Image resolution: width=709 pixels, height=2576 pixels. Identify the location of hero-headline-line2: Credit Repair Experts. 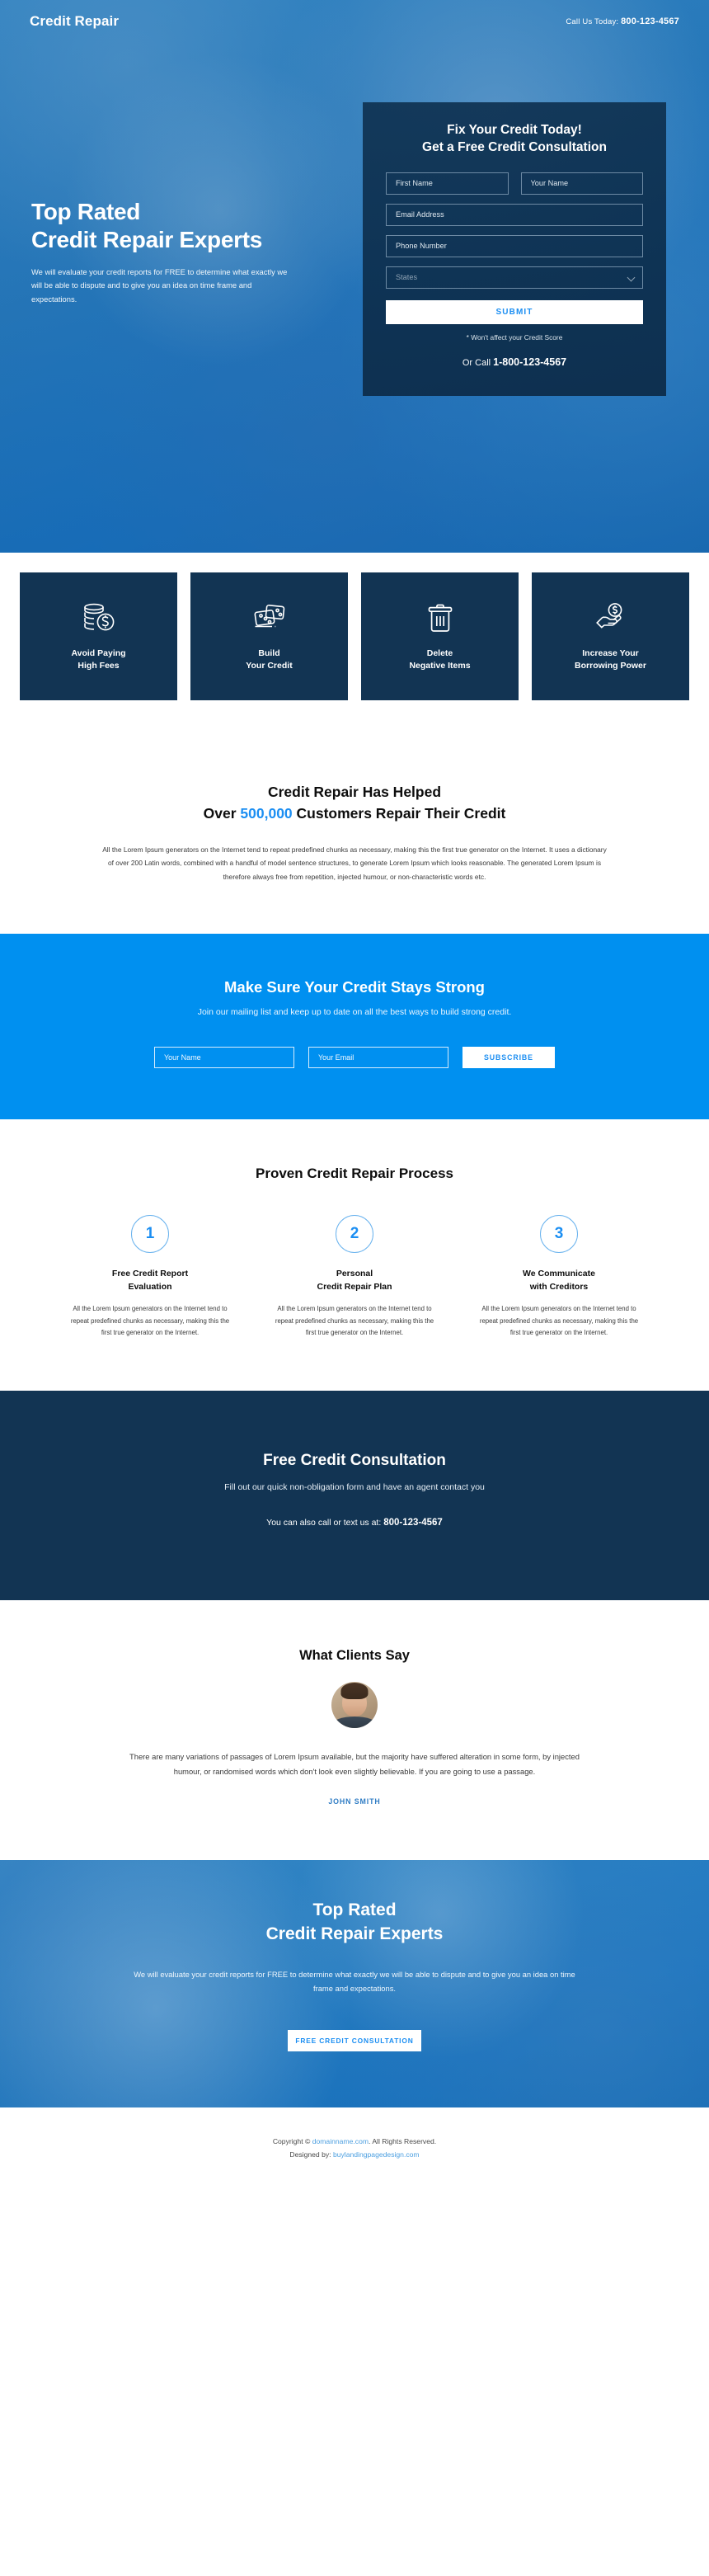
(147, 240).